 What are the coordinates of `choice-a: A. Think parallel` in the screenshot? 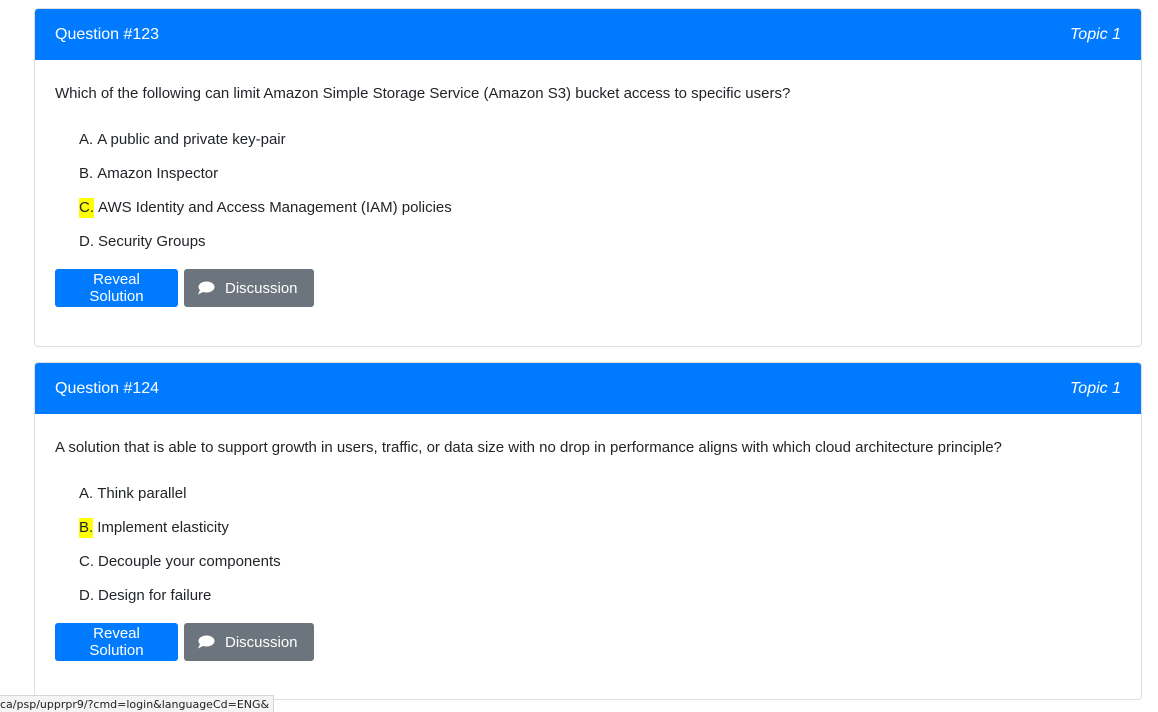 It's located at (600, 501).